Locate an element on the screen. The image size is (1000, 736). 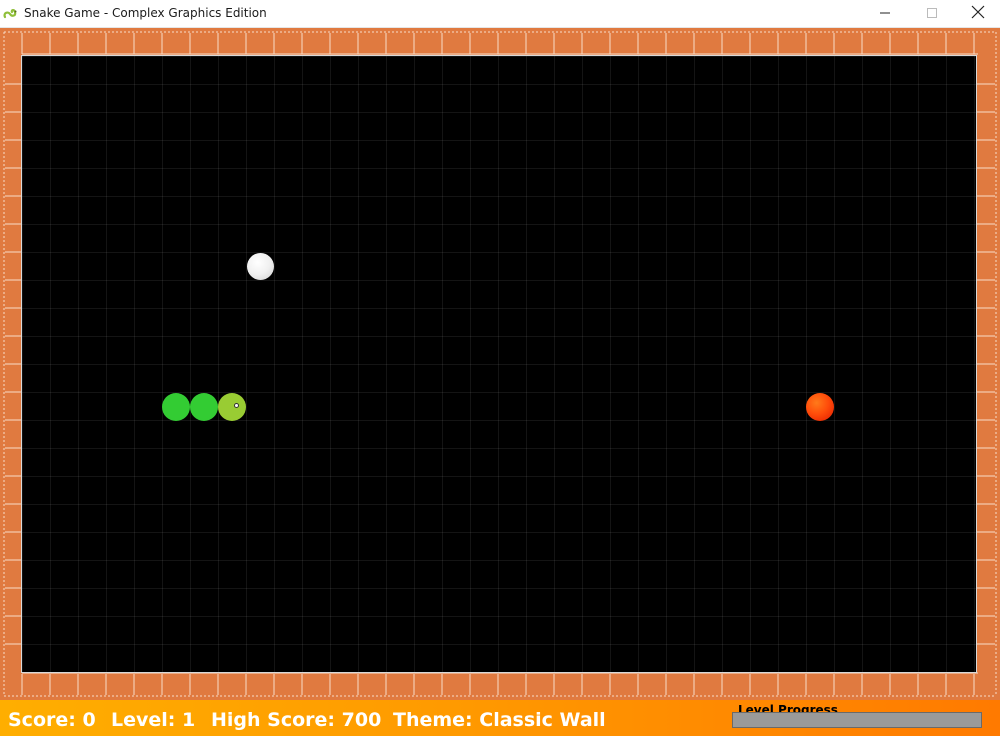
minimize-button is located at coordinates (885, 13).